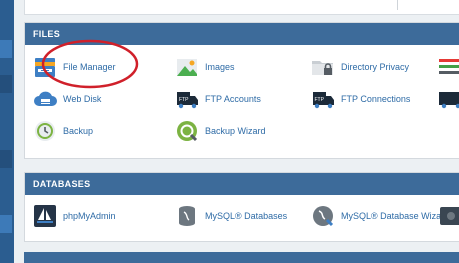  What do you see at coordinates (242, 34) in the screenshot?
I see `files-header: FILES` at bounding box center [242, 34].